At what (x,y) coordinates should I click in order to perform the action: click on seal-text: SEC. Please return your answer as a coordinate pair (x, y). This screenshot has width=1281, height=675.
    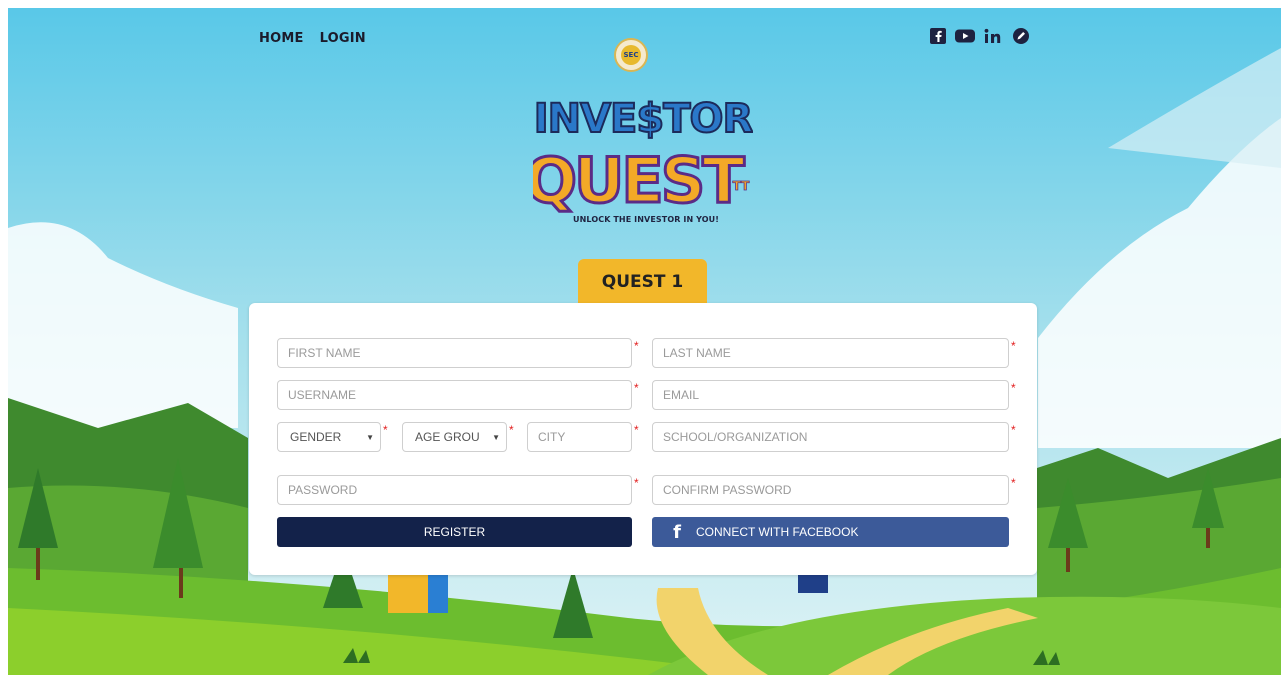
    Looking at the image, I should click on (631, 55).